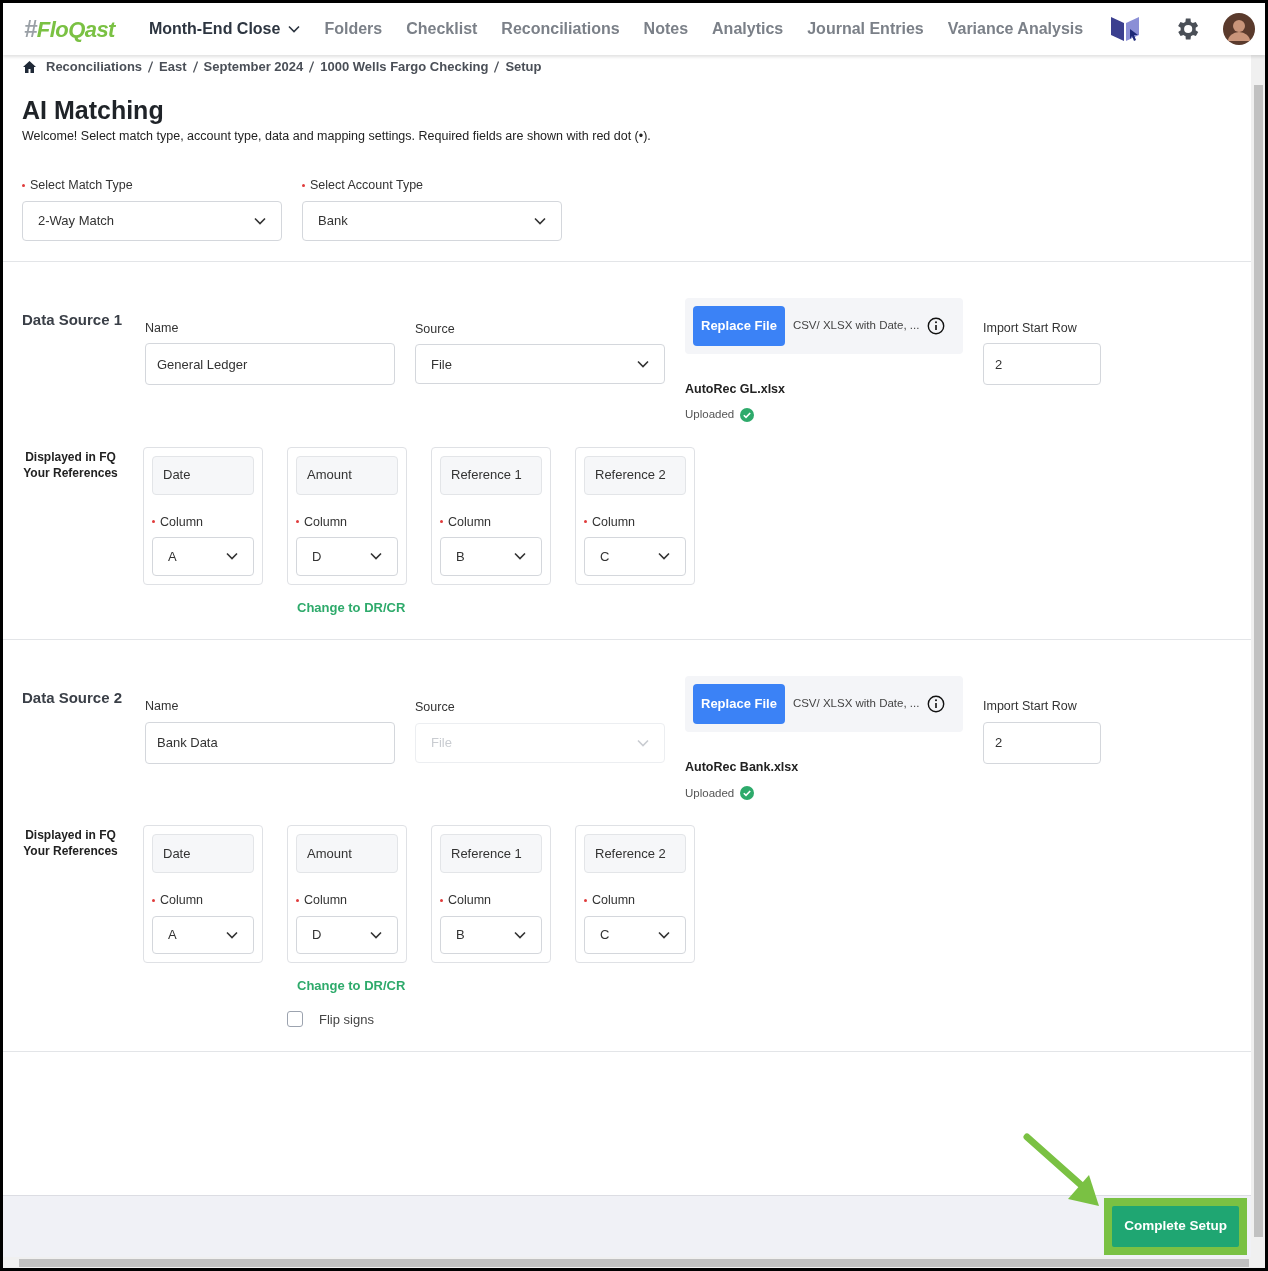 The image size is (1268, 1271). I want to click on breadcrumb-link: September 2024, so click(253, 67).